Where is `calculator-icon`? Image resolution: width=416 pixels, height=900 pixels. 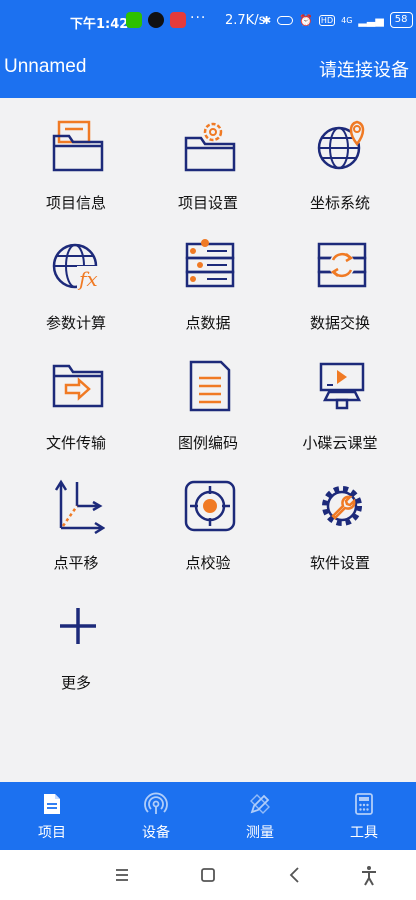
calculator-icon is located at coordinates (364, 804).